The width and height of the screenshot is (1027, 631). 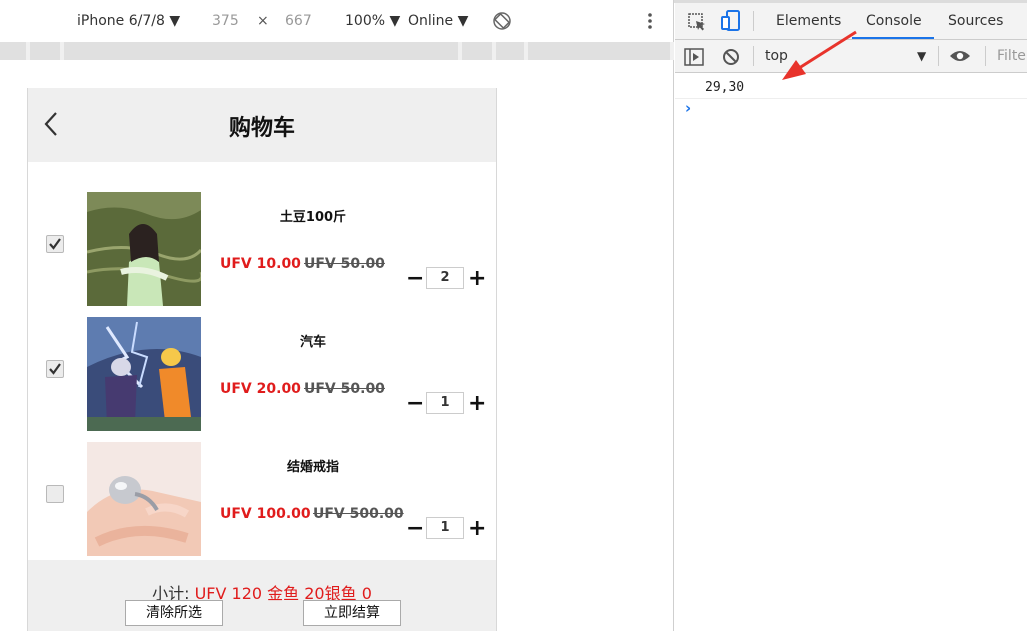 I want to click on active-tab-indicator, so click(x=893, y=38).